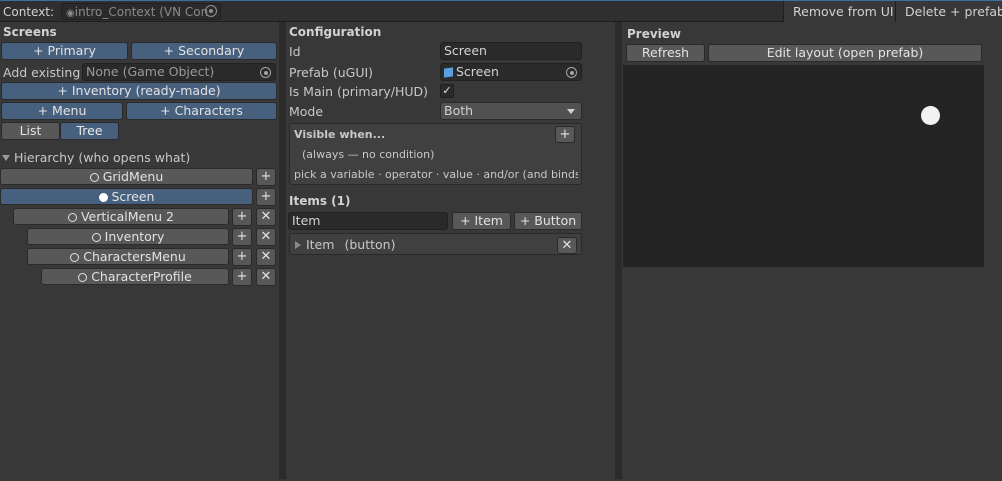 This screenshot has width=1002, height=481. What do you see at coordinates (306, 111) in the screenshot?
I see `mode-label: Mode` at bounding box center [306, 111].